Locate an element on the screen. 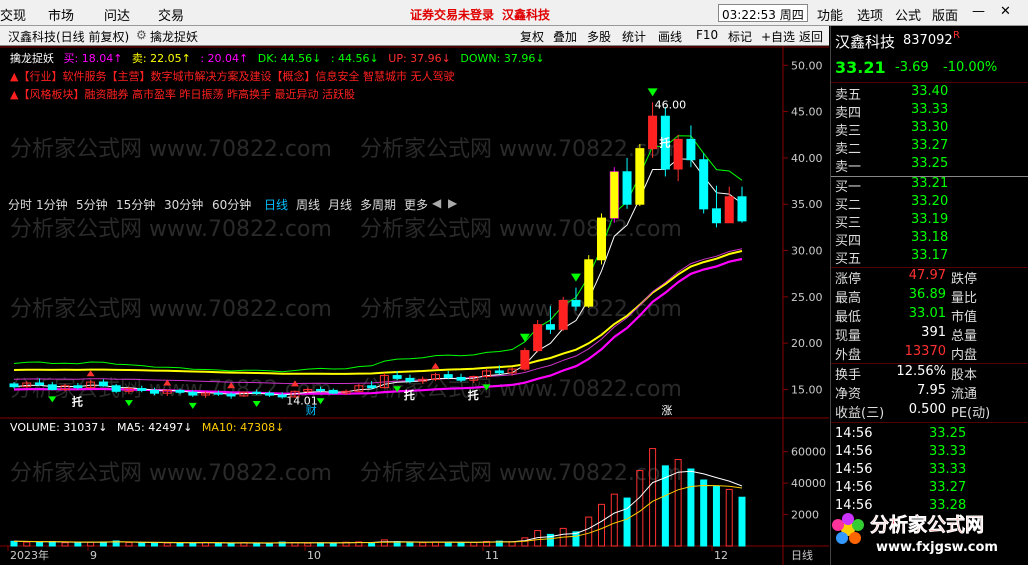 The width and height of the screenshot is (1028, 565). bid-price: 33.19 is located at coordinates (929, 219).